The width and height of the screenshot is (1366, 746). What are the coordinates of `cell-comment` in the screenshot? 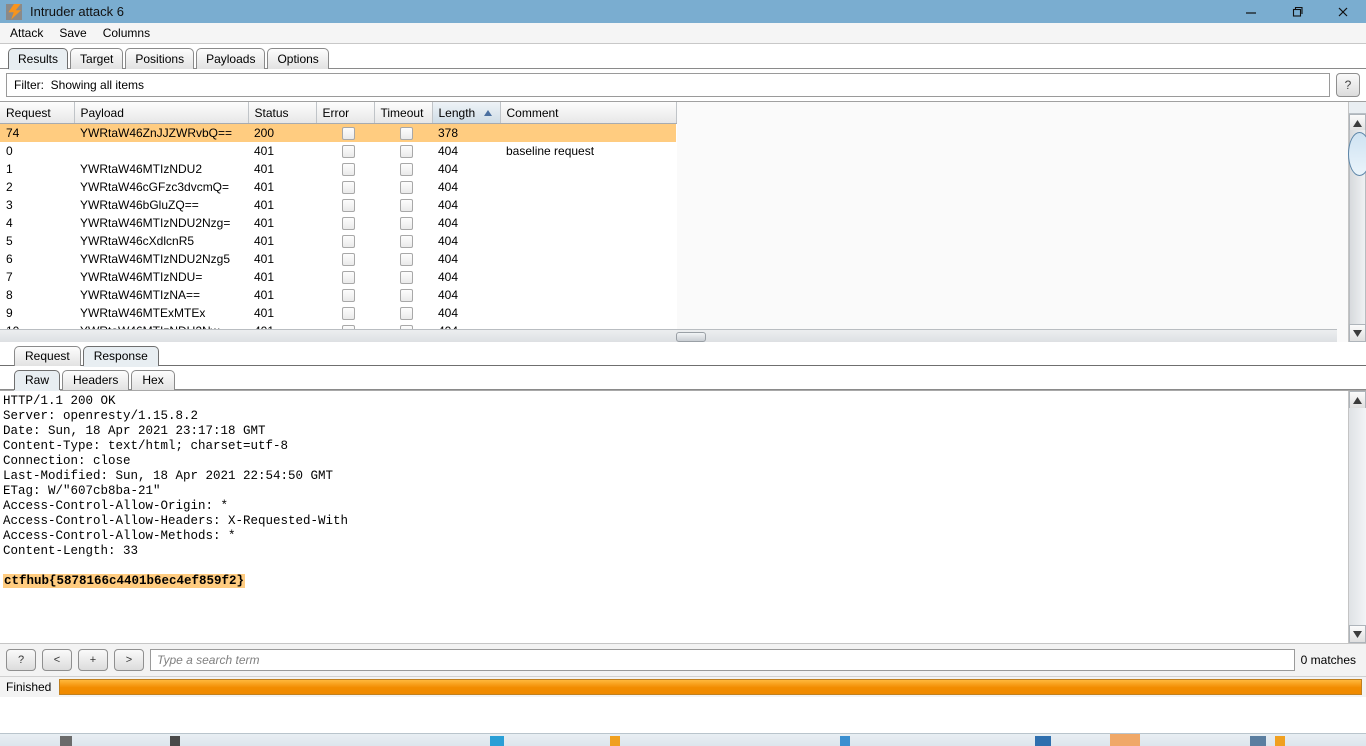 It's located at (588, 277).